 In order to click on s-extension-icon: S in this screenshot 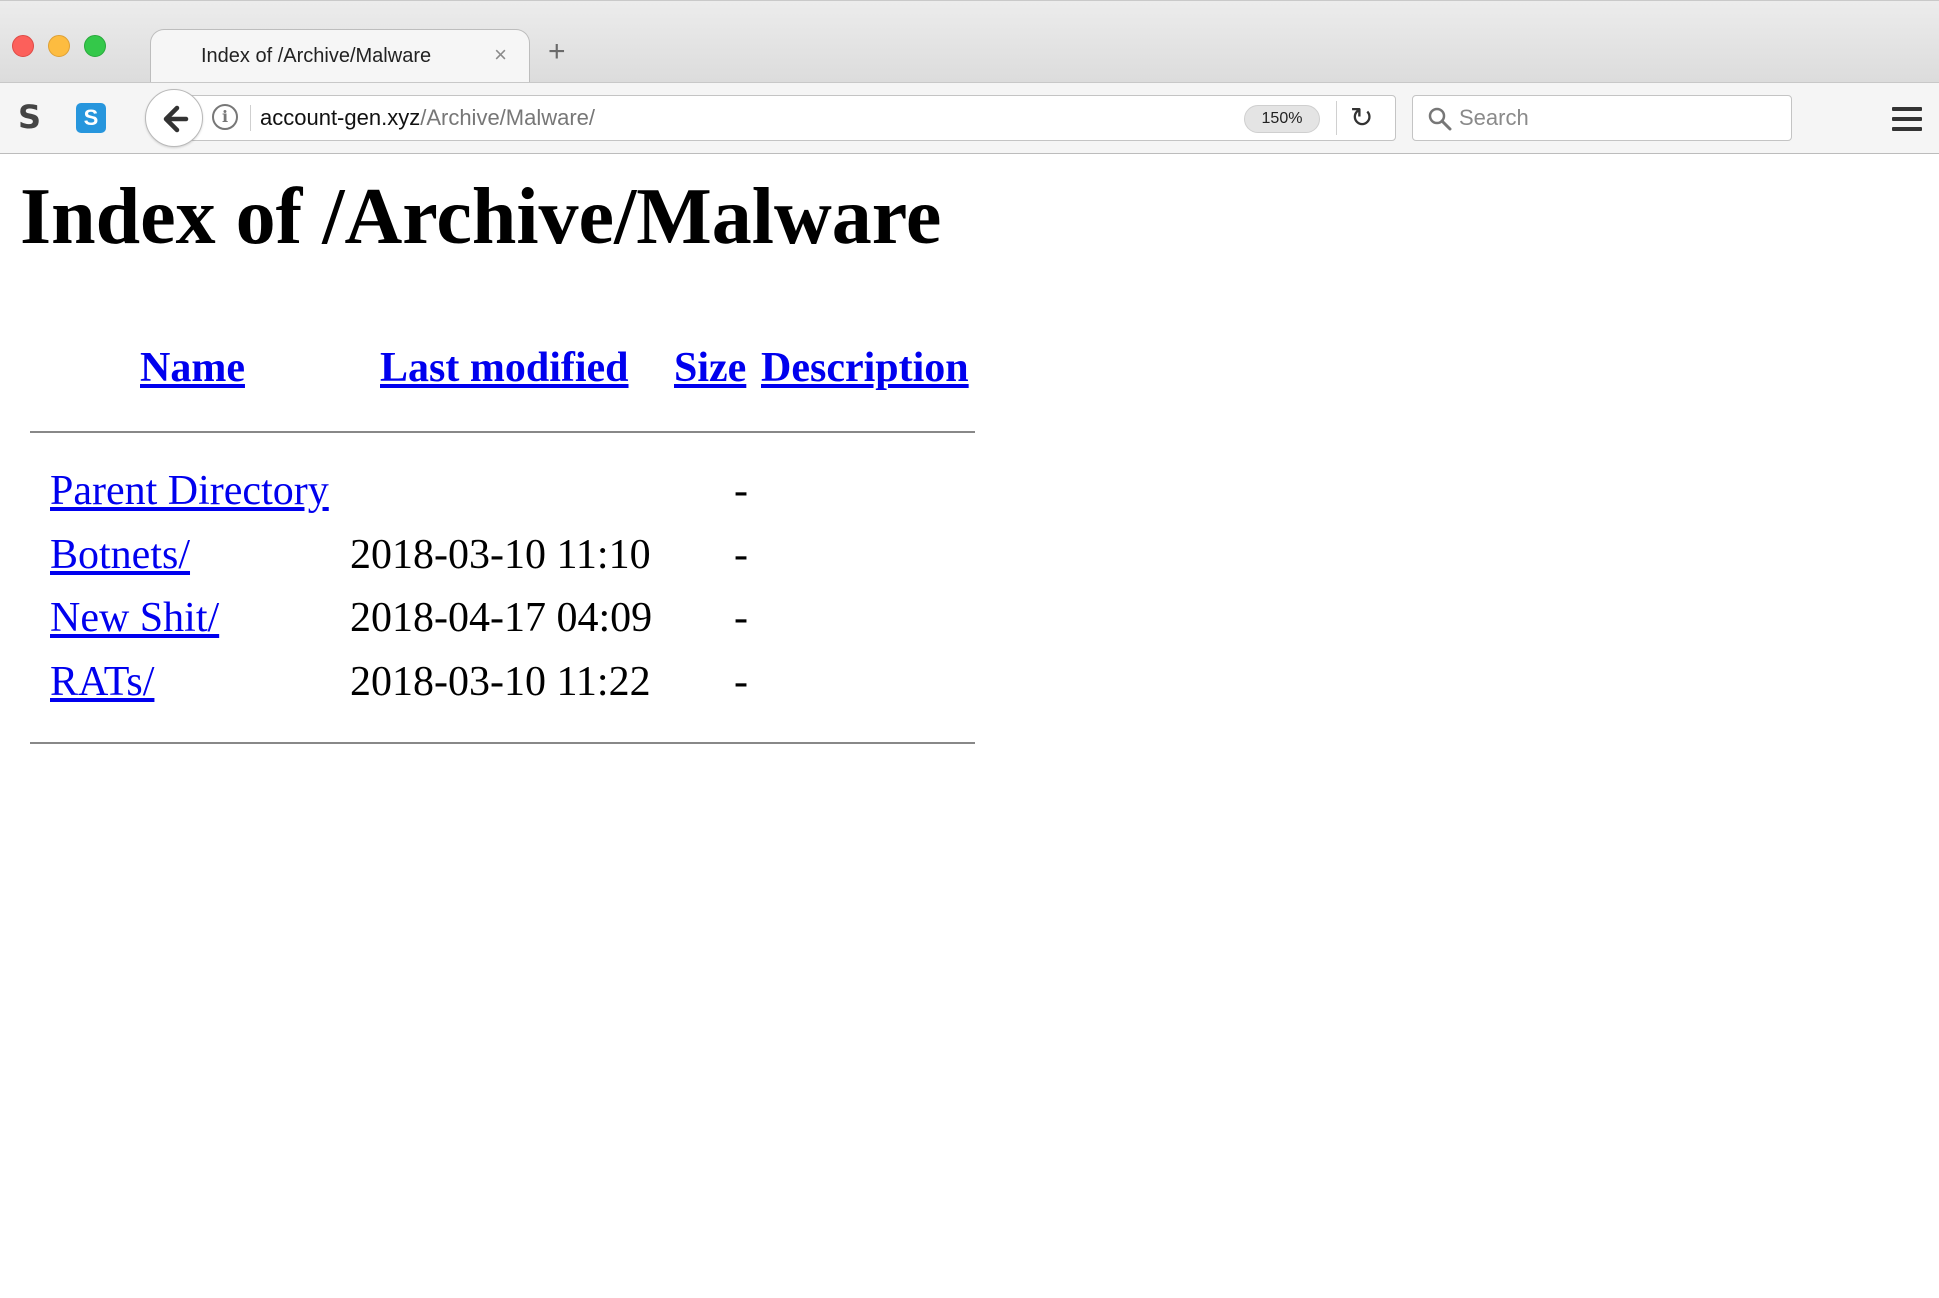, I will do `click(29, 117)`.